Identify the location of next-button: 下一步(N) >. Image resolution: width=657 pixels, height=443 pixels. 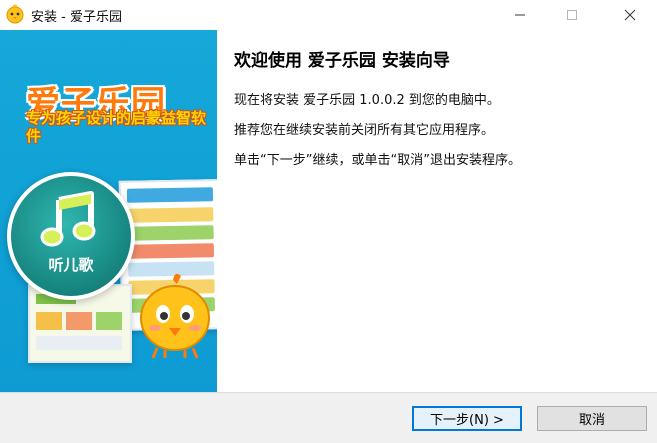
(467, 418).